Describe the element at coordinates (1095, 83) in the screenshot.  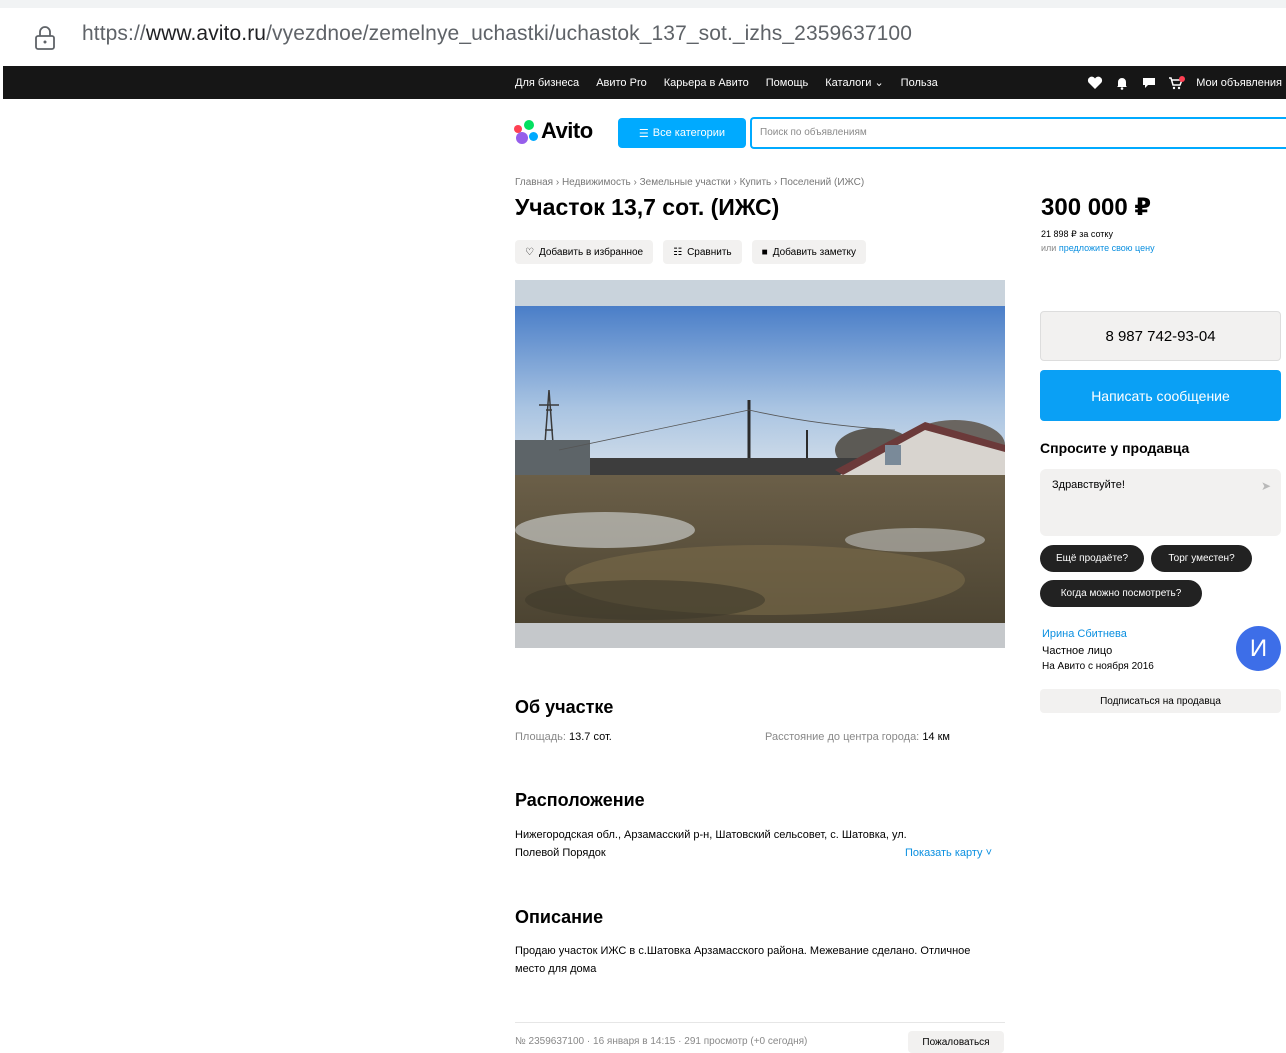
I see `heart-icon` at that location.